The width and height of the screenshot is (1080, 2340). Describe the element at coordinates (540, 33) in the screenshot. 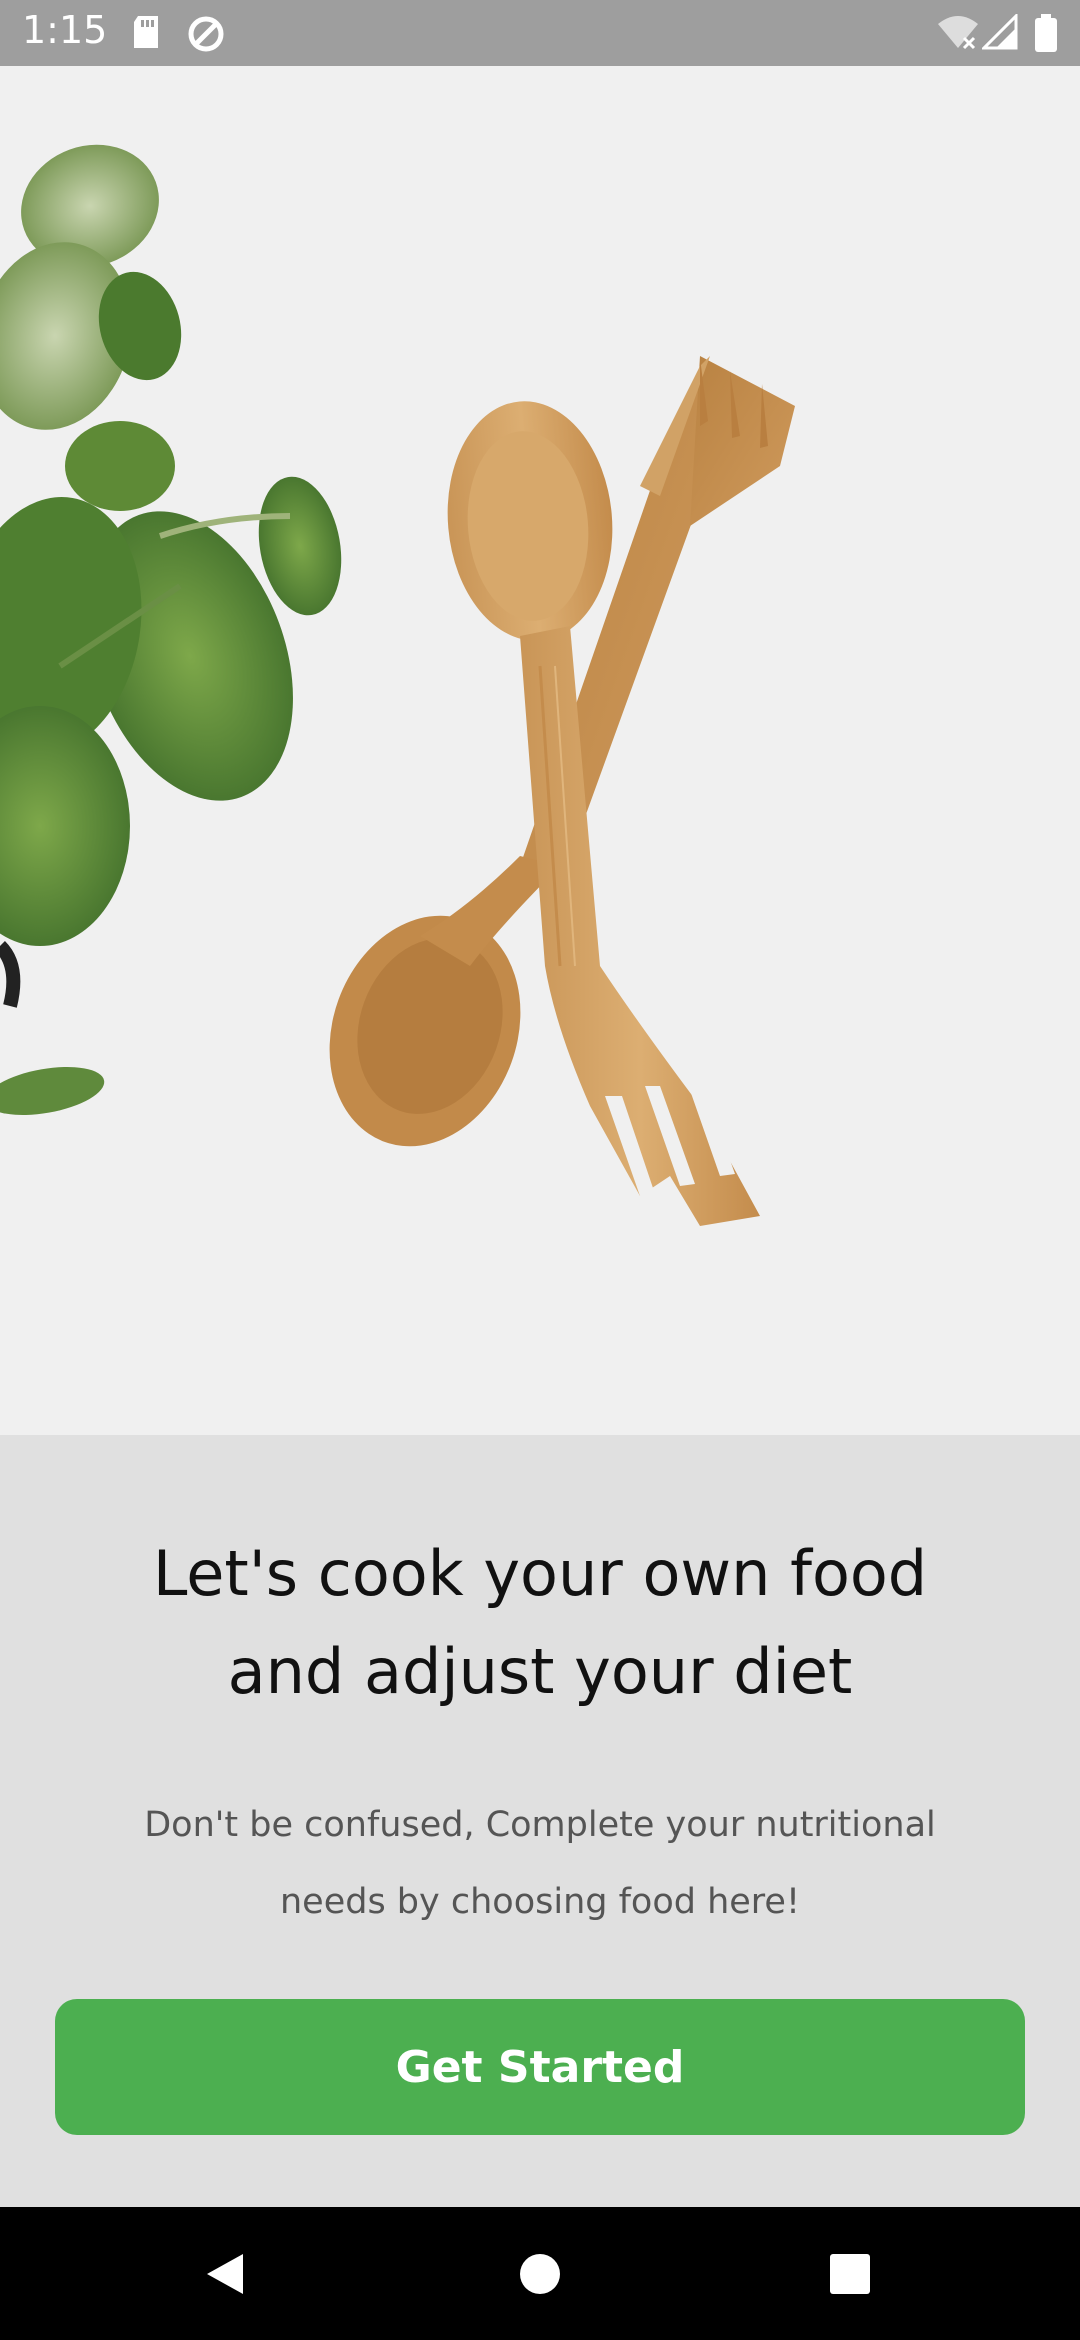

I see `status-bar: 1:15` at that location.